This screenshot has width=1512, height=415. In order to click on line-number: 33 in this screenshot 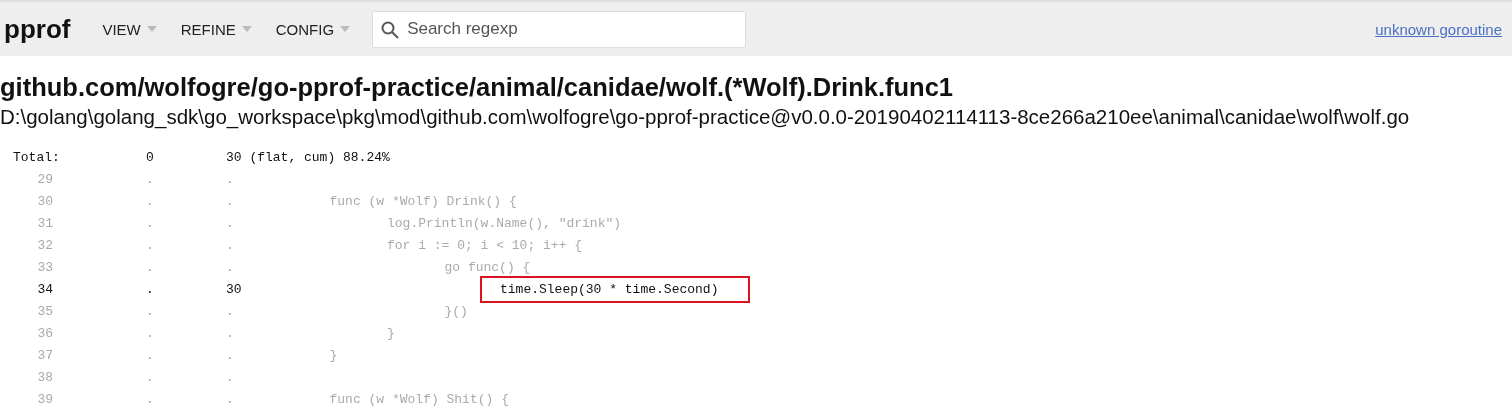, I will do `click(44, 267)`.